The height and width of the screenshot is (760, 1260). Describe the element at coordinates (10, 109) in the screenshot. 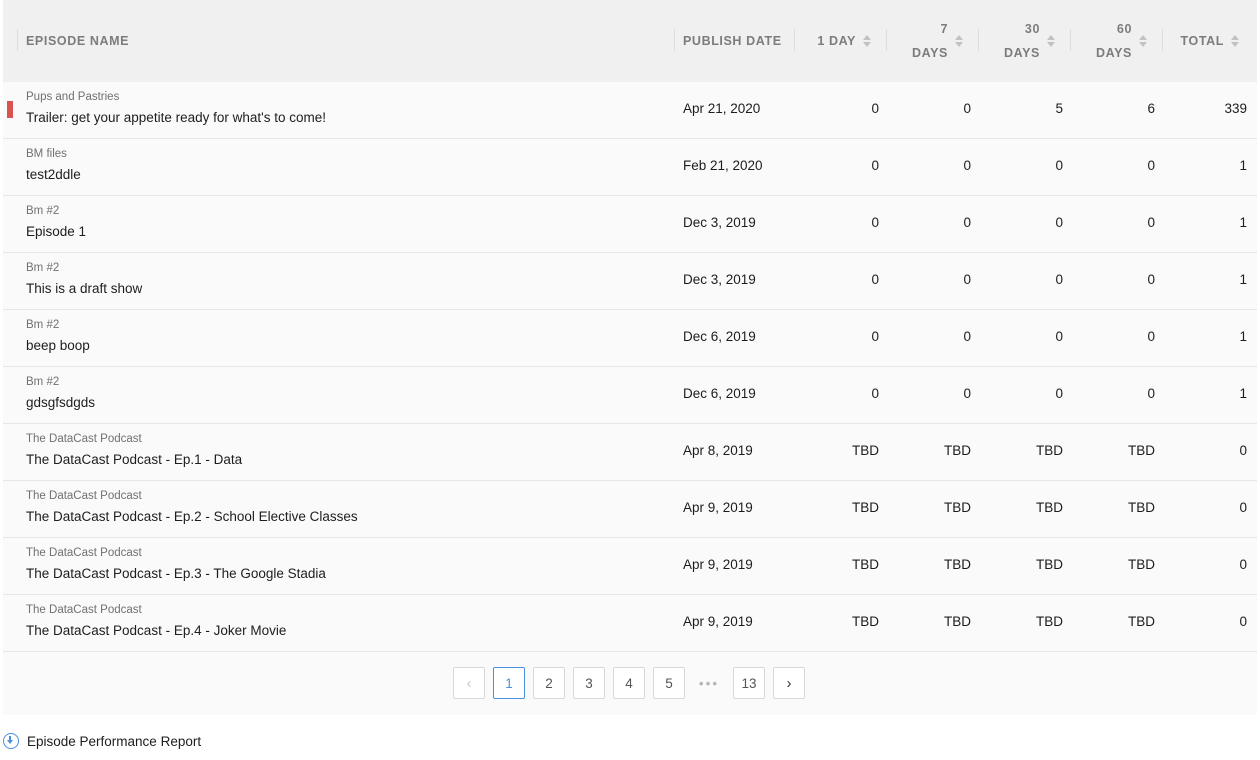

I see `row-marker` at that location.